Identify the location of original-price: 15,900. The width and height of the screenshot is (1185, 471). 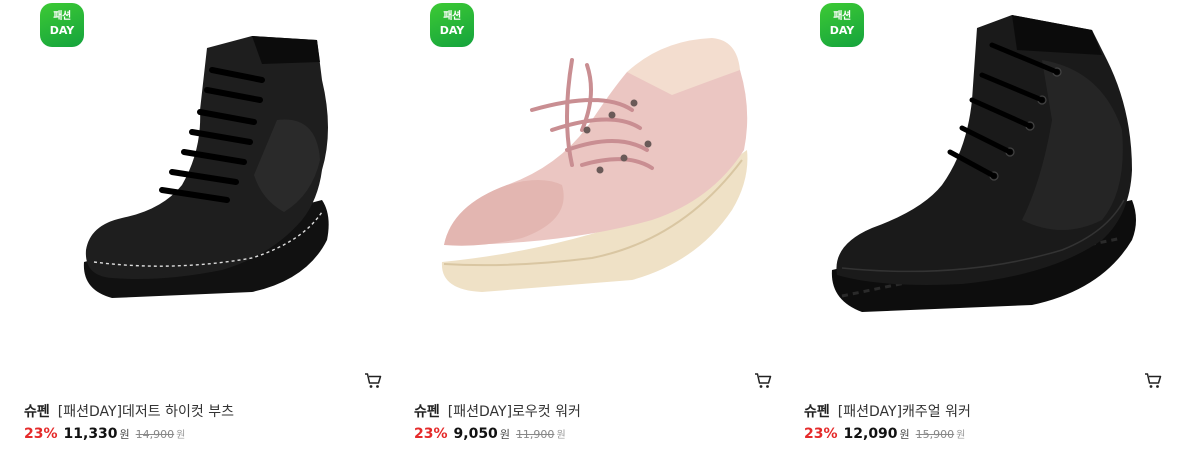
(935, 434).